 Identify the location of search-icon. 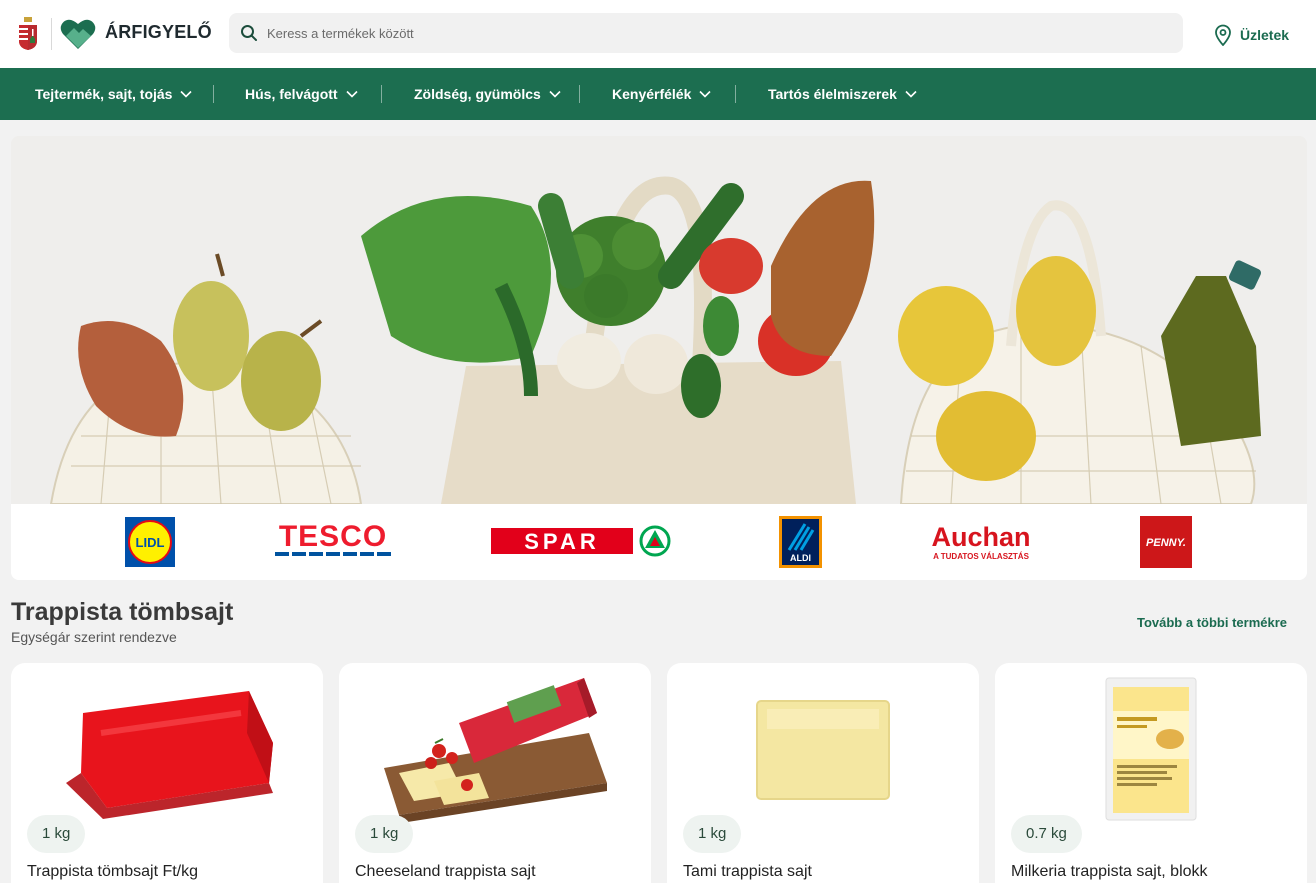
(249, 33).